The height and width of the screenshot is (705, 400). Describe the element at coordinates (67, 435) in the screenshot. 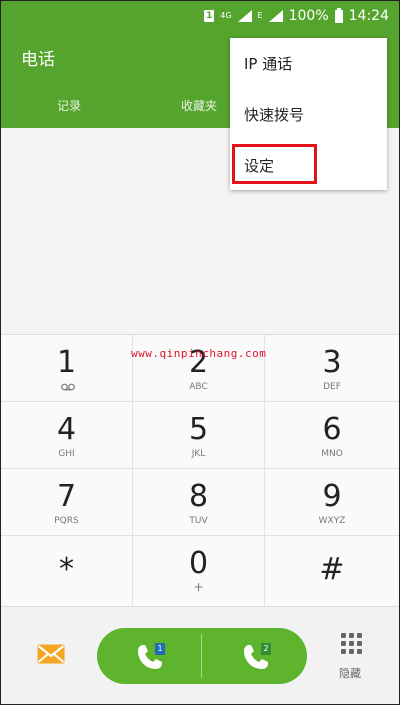

I see `key-4: 4 GHI` at that location.